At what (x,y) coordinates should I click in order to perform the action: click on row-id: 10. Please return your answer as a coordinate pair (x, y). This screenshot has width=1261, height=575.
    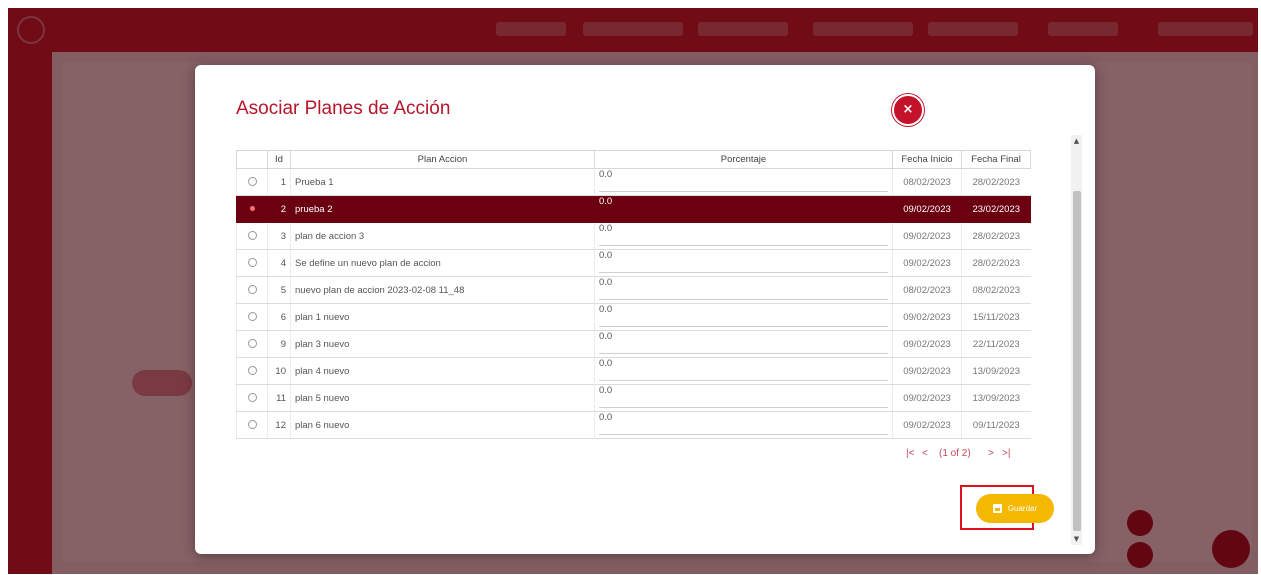
    Looking at the image, I should click on (279, 371).